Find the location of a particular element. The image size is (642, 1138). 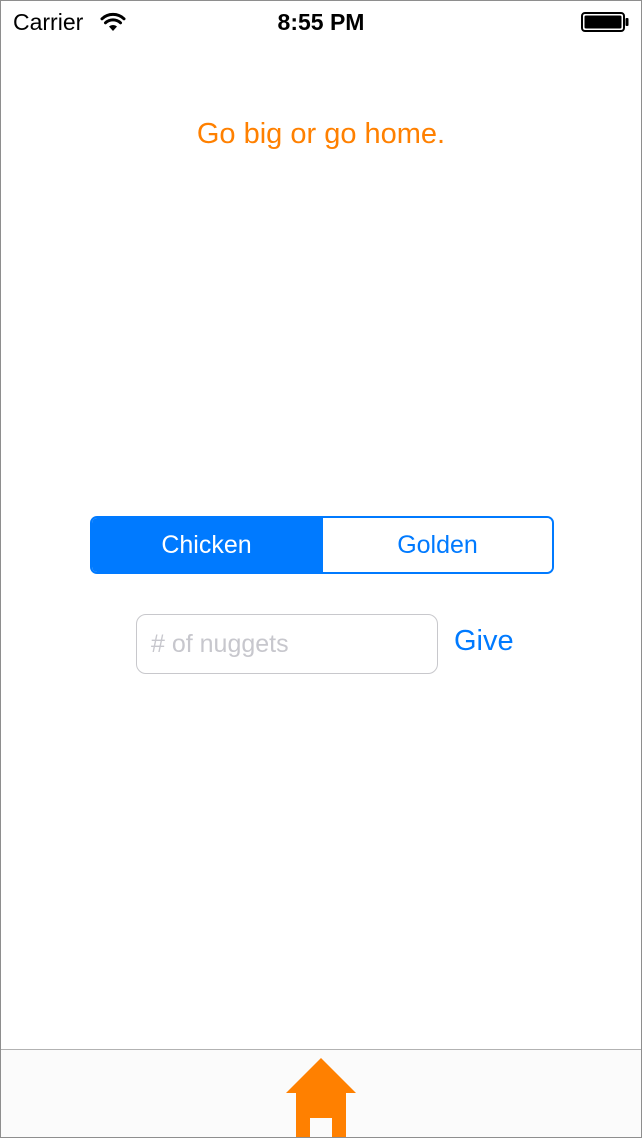

nuggets-count-input is located at coordinates (287, 644).